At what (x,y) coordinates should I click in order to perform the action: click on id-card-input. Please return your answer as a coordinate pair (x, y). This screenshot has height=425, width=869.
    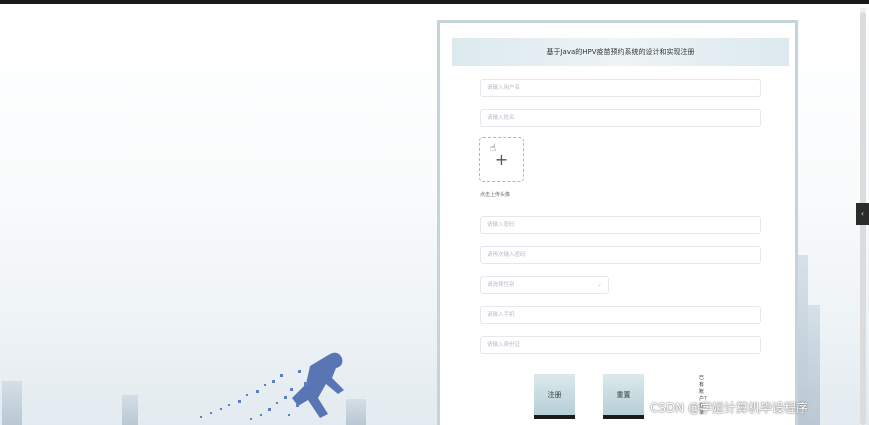
    Looking at the image, I should click on (620, 345).